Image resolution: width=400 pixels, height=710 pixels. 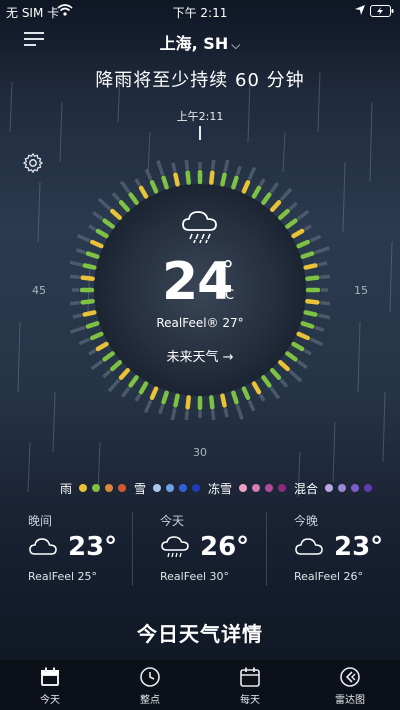 What do you see at coordinates (194, 43) in the screenshot?
I see `city-name: 上海, SH` at bounding box center [194, 43].